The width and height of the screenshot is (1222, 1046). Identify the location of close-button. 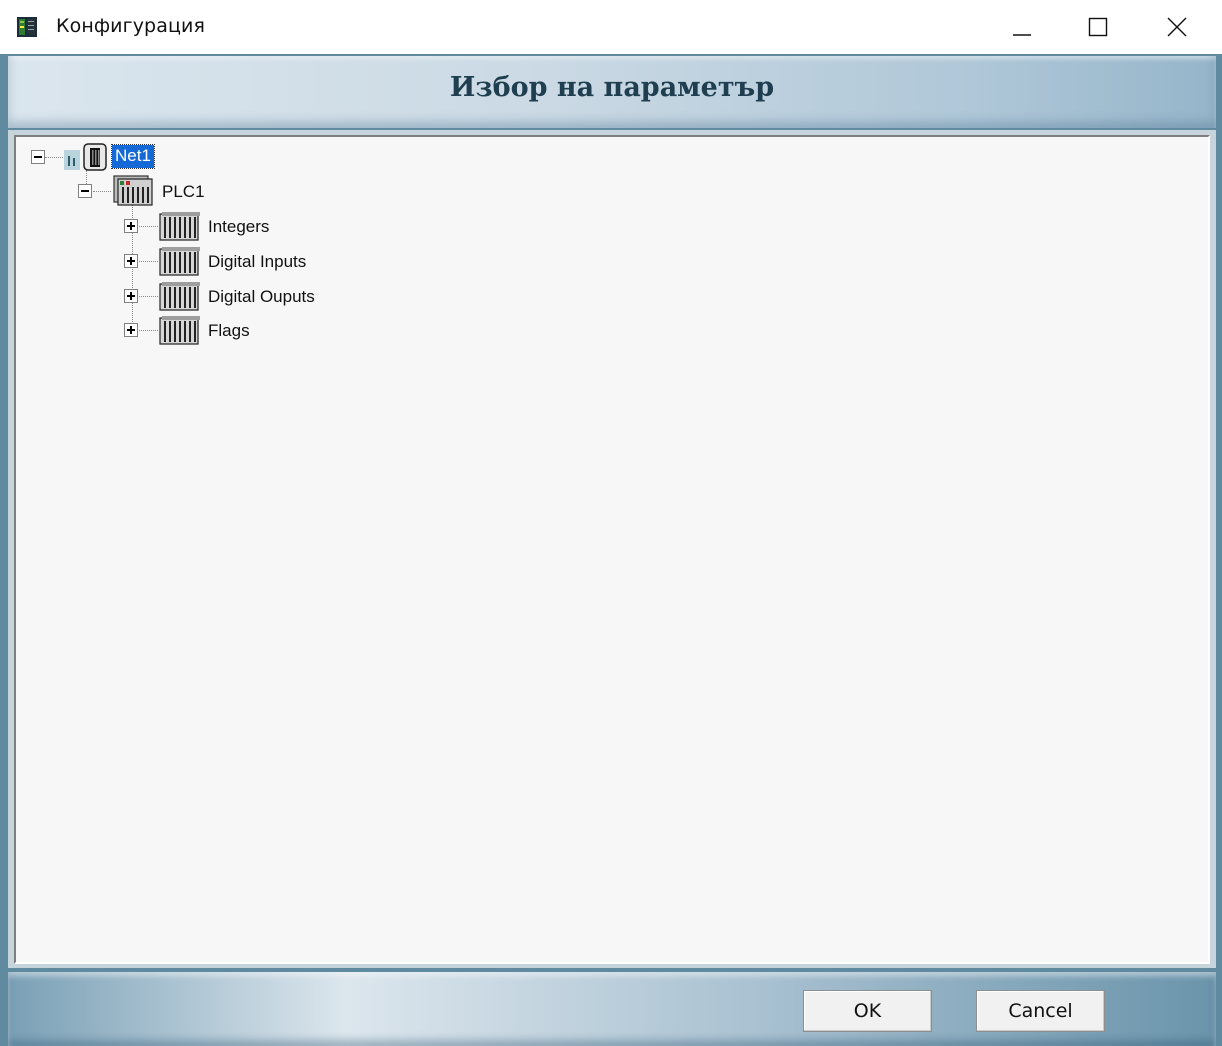
(1178, 27).